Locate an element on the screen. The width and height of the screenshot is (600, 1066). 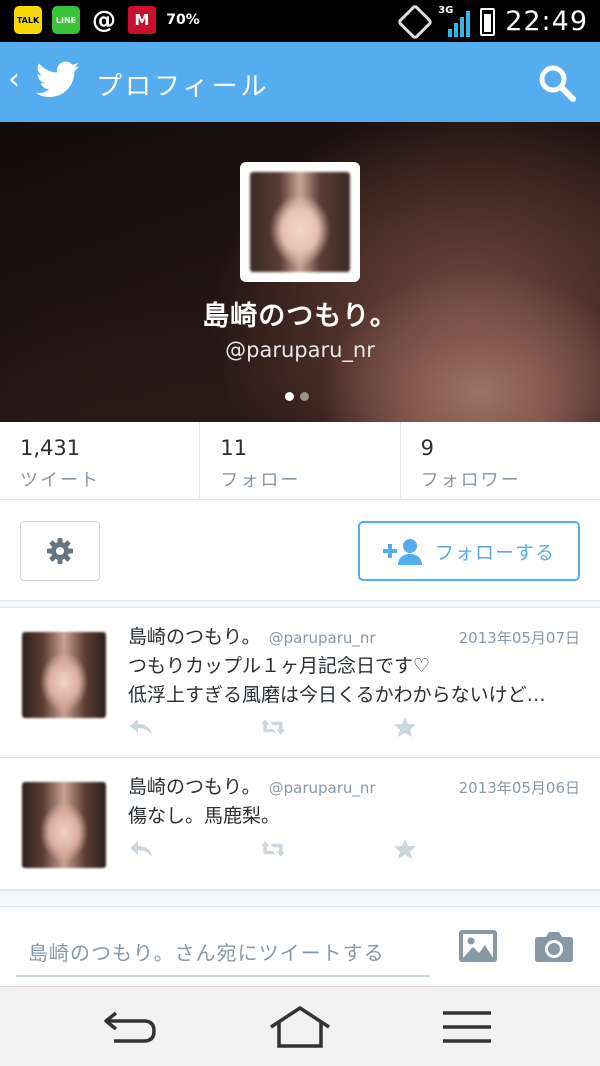
nav-menu-button is located at coordinates (467, 1027).